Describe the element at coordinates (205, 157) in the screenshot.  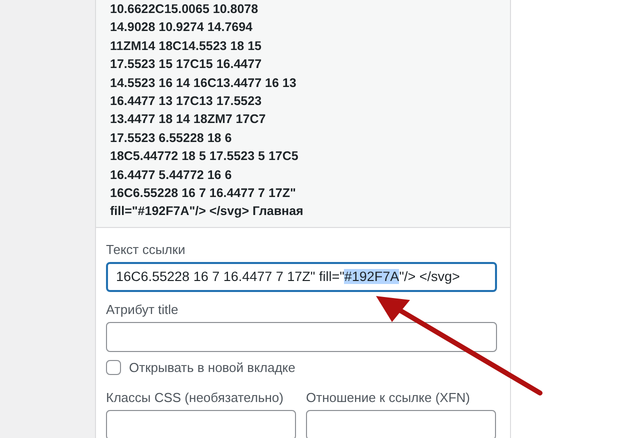
I see `code-line: 18C5.44772 18 5 17.5523 5 17C5` at that location.